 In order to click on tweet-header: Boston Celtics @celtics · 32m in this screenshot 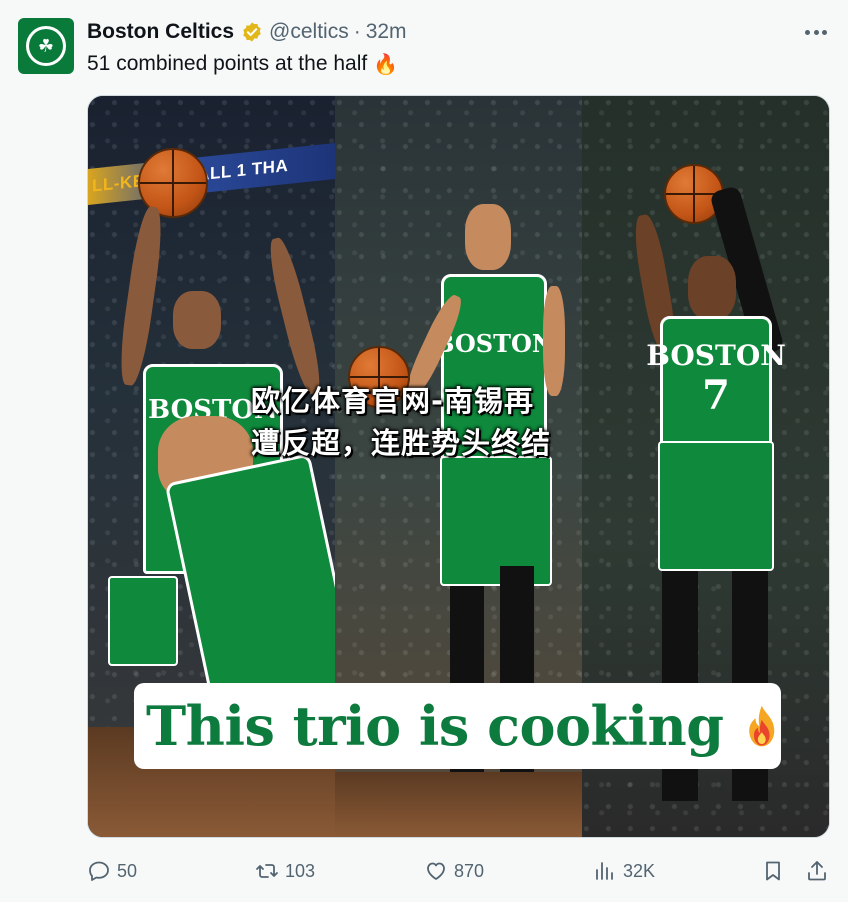, I will do `click(247, 32)`.